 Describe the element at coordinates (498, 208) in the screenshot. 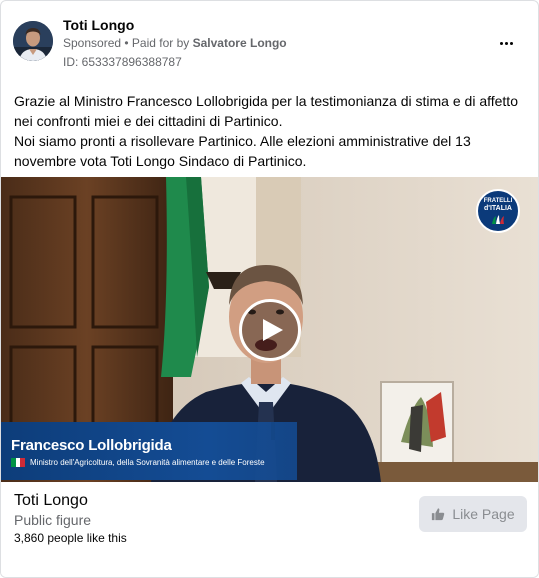

I see `logo-line-2: d'ITALIA` at that location.